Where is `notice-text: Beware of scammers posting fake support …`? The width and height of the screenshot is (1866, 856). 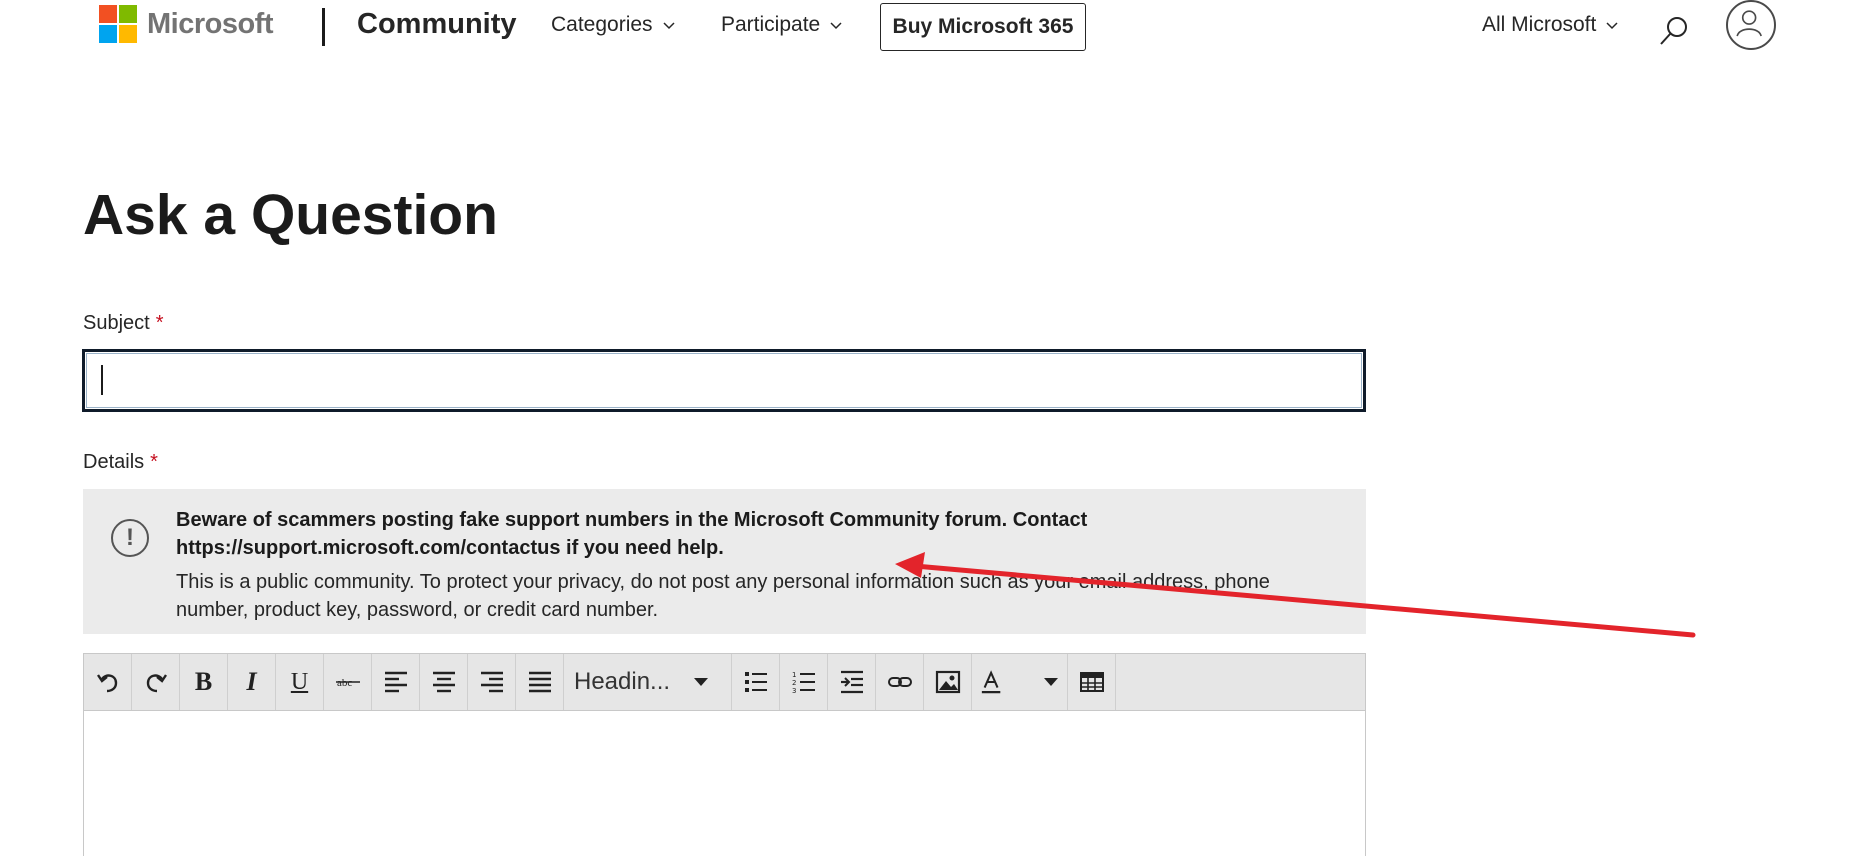 notice-text: Beware of scammers posting fake support … is located at coordinates (761, 565).